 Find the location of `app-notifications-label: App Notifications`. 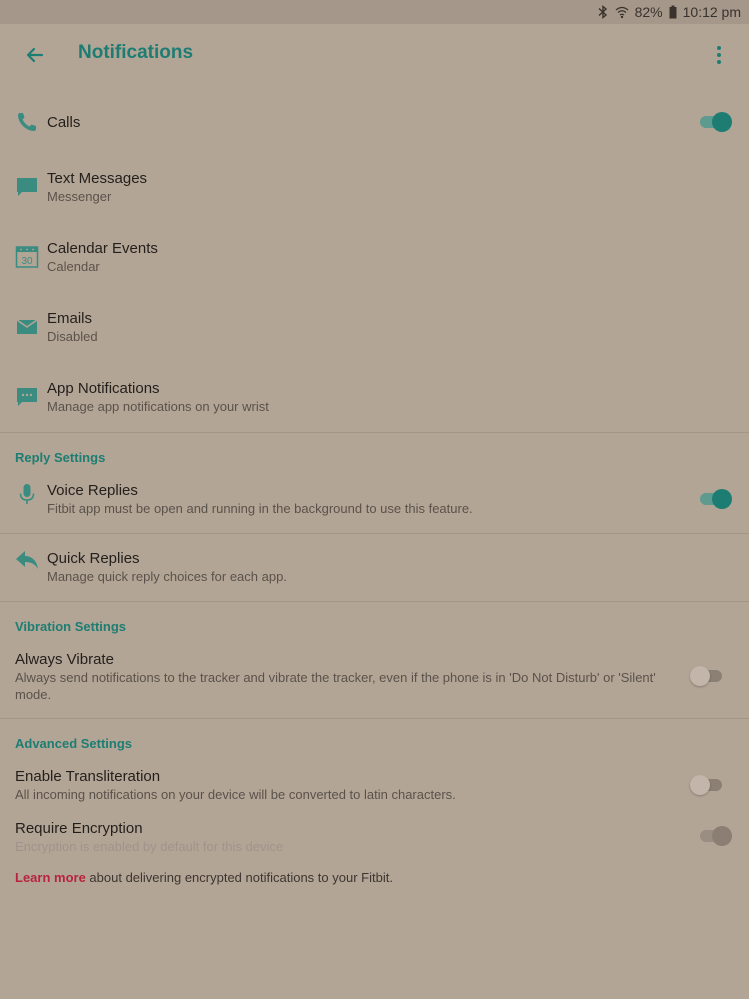

app-notifications-label: App Notifications is located at coordinates (103, 388).